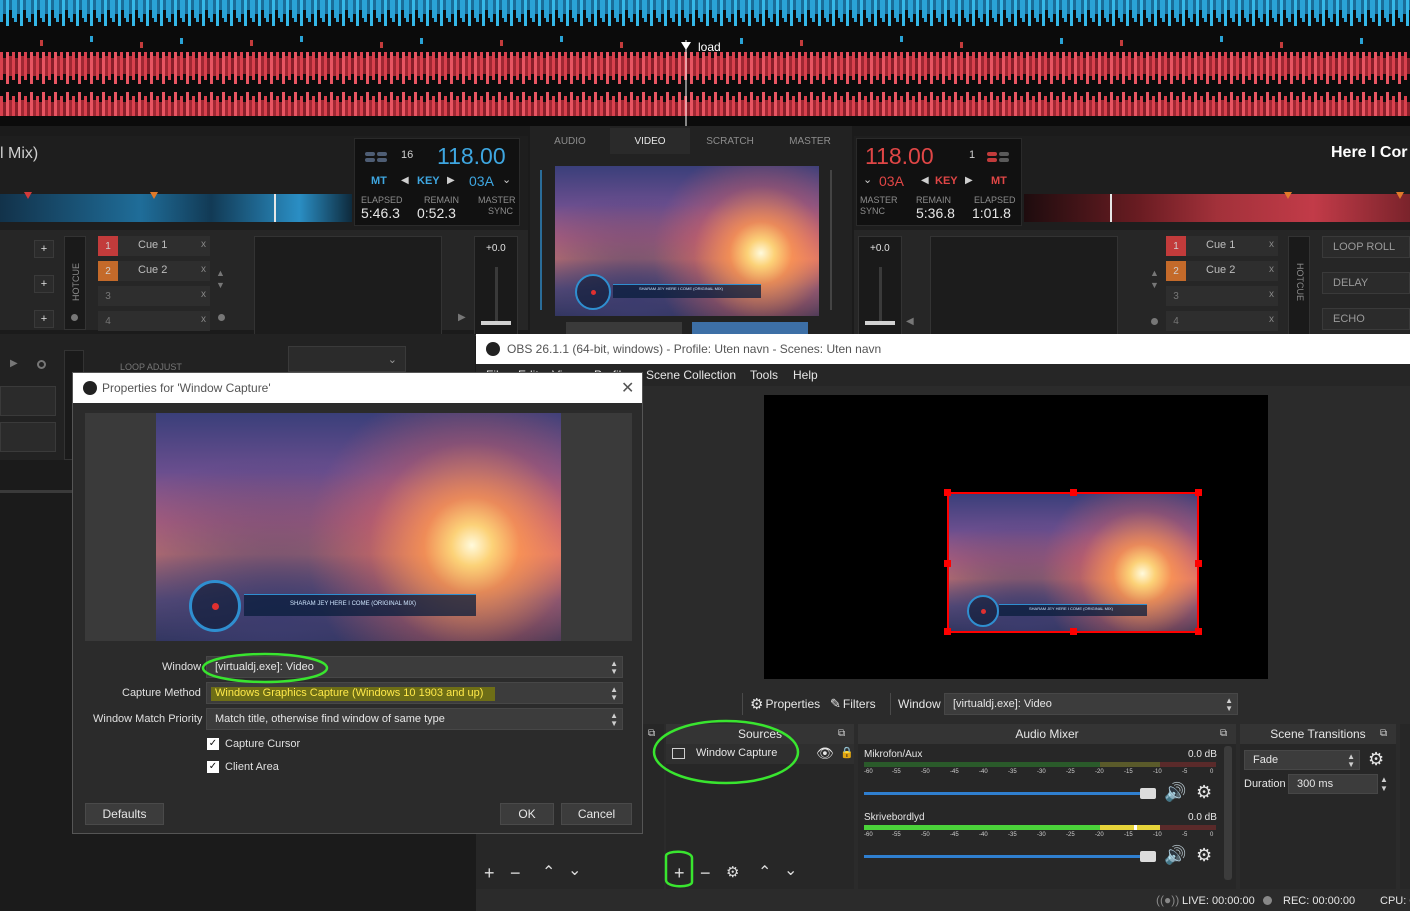 The image size is (1410, 911). Describe the element at coordinates (1073, 562) in the screenshot. I see `selected-source-preview: SHARAM JEY HERE I COME (ORIGINAL MIX)` at that location.